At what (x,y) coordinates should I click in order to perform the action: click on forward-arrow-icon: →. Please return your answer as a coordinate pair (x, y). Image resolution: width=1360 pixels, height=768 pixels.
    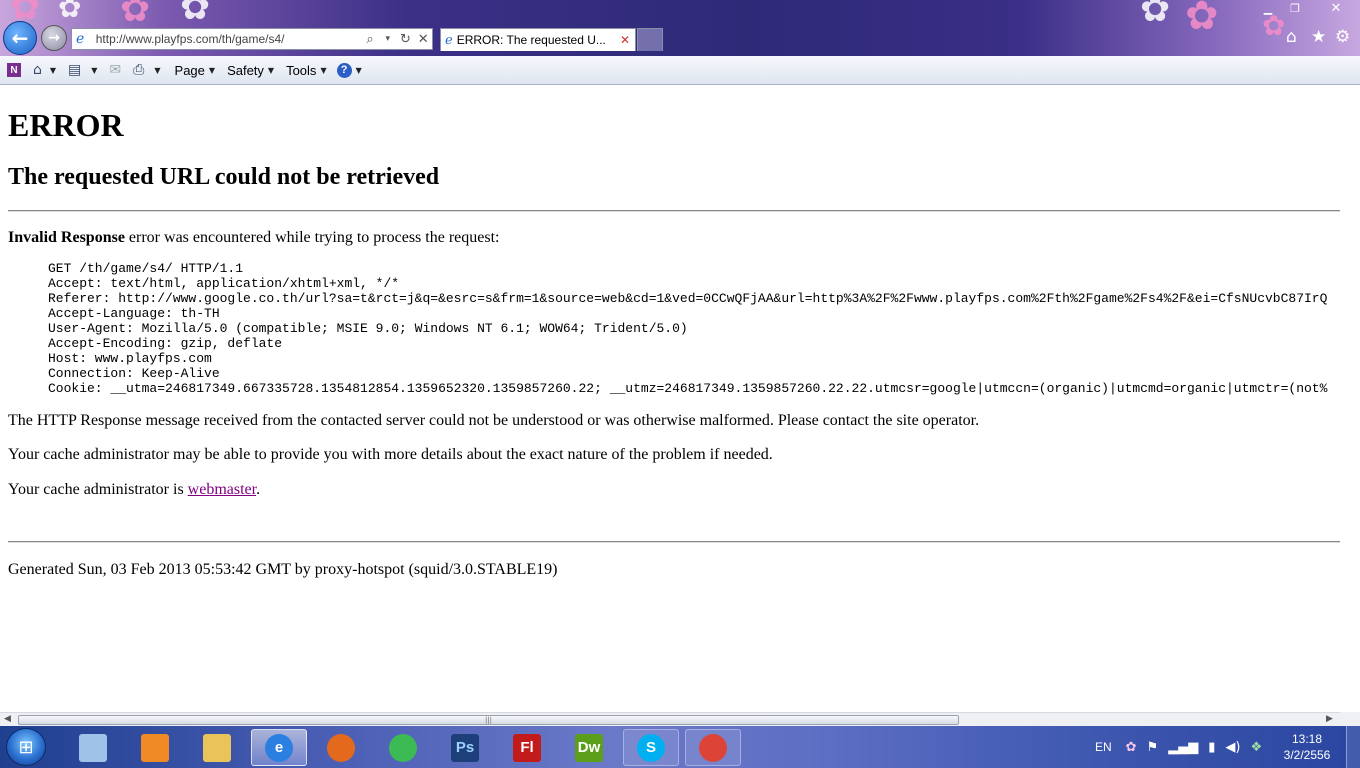
    Looking at the image, I should click on (54, 38).